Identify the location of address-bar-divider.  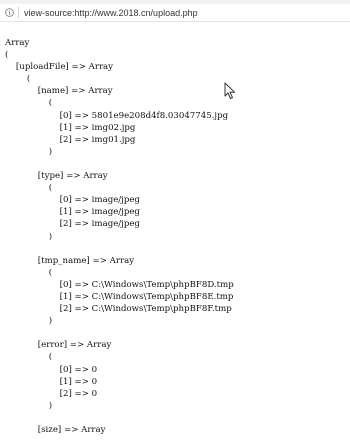
(18, 12).